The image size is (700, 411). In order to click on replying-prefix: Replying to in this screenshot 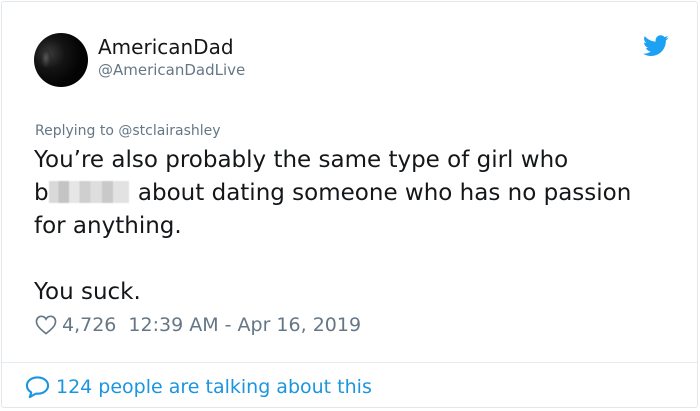, I will do `click(74, 131)`.